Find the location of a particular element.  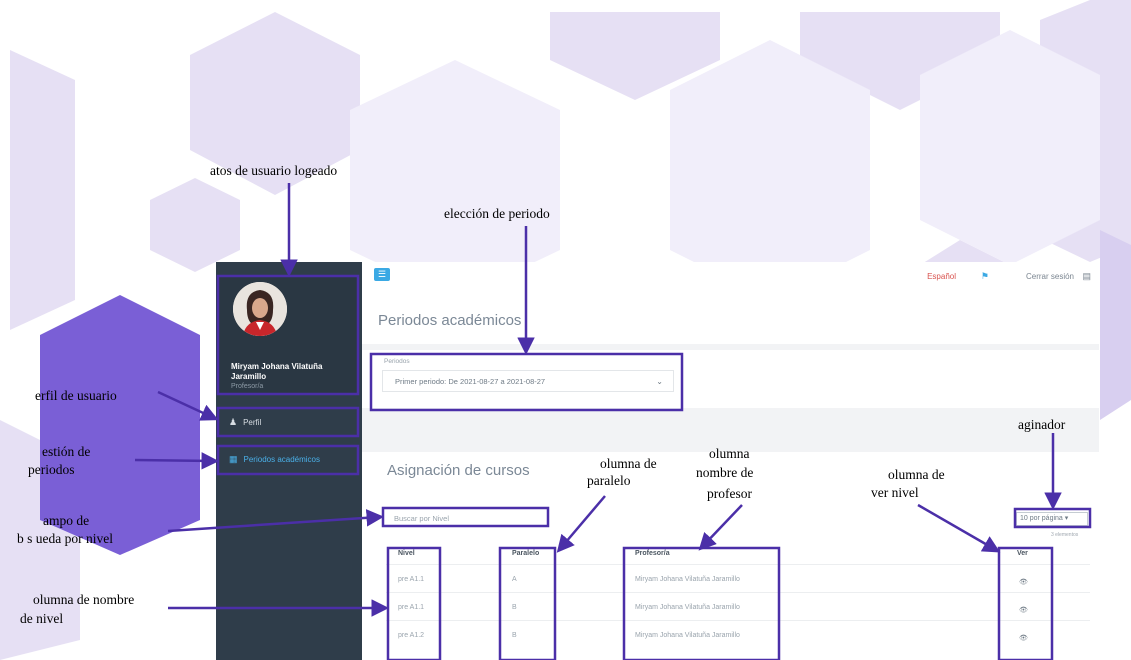

chevron-down-icon: ▾ is located at coordinates (1066, 518).